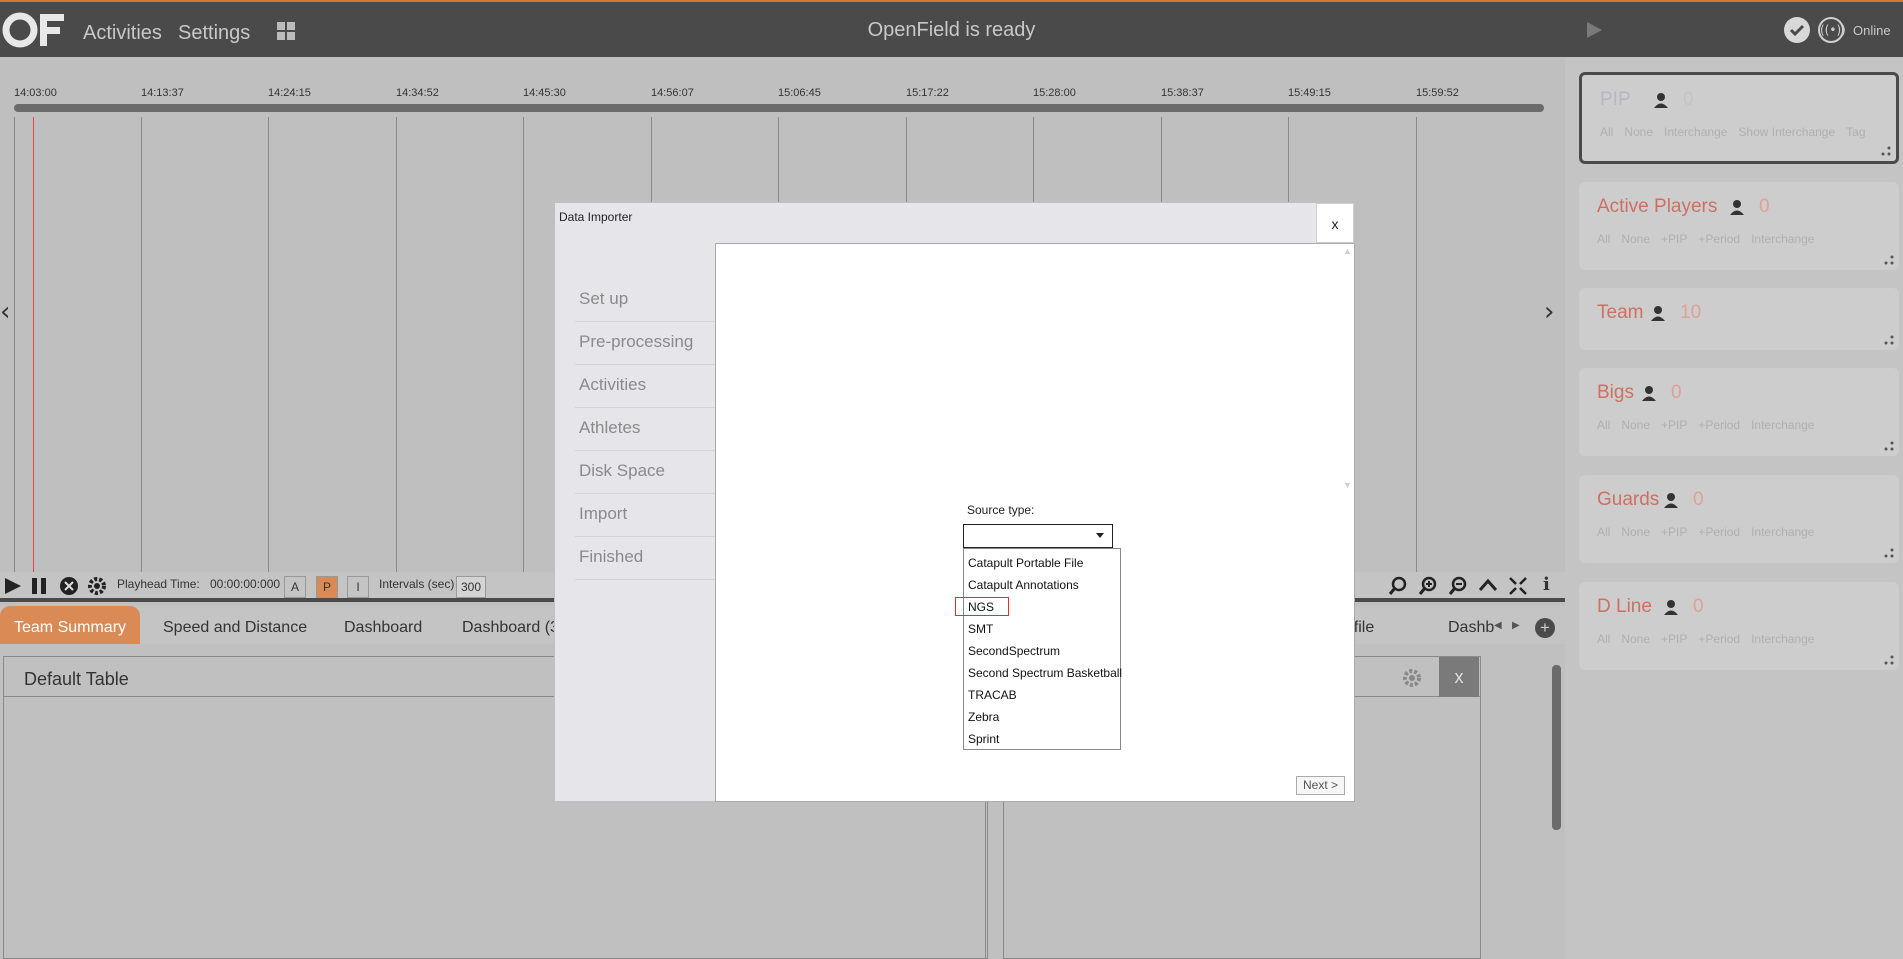  What do you see at coordinates (235, 625) in the screenshot?
I see `tab-speed-and-distance: Speed and Distance` at bounding box center [235, 625].